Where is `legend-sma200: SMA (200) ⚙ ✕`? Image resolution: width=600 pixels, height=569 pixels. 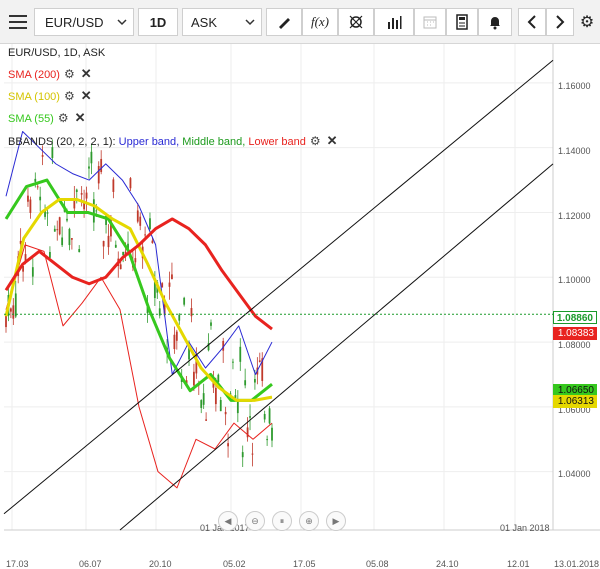
legend-sma200: SMA (200) ⚙ ✕ is located at coordinates (50, 74).